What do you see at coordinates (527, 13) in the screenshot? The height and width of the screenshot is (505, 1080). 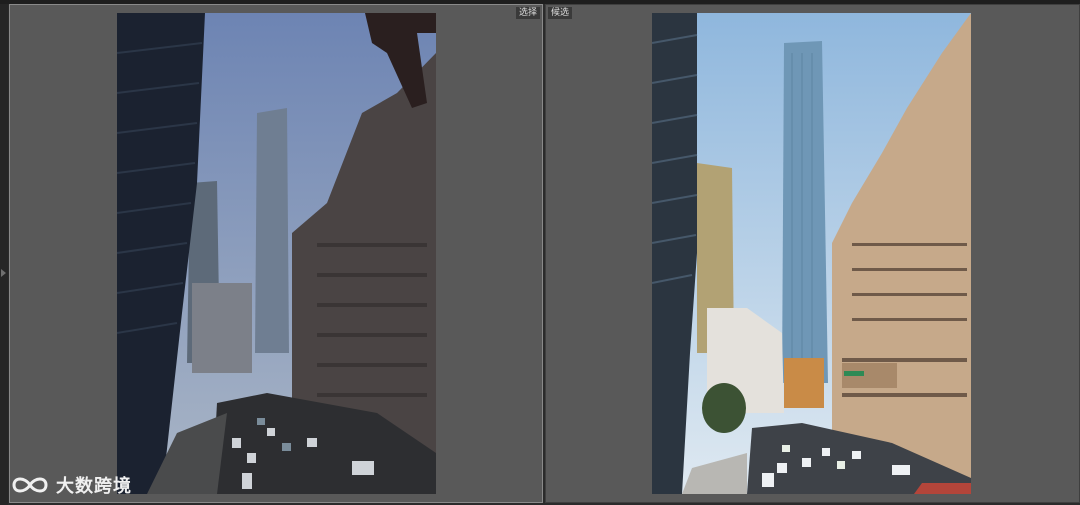 I see `select-label: 选择` at bounding box center [527, 13].